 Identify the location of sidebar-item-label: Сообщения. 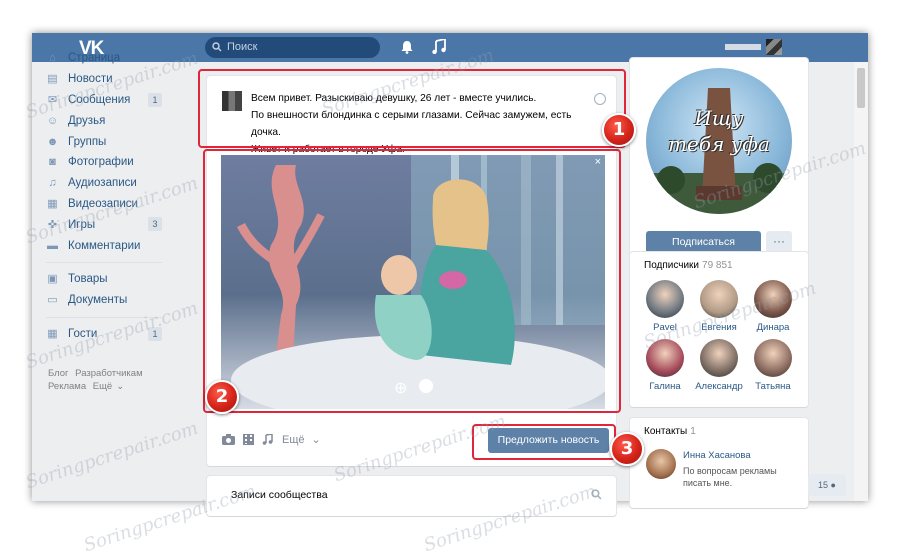
(99, 99).